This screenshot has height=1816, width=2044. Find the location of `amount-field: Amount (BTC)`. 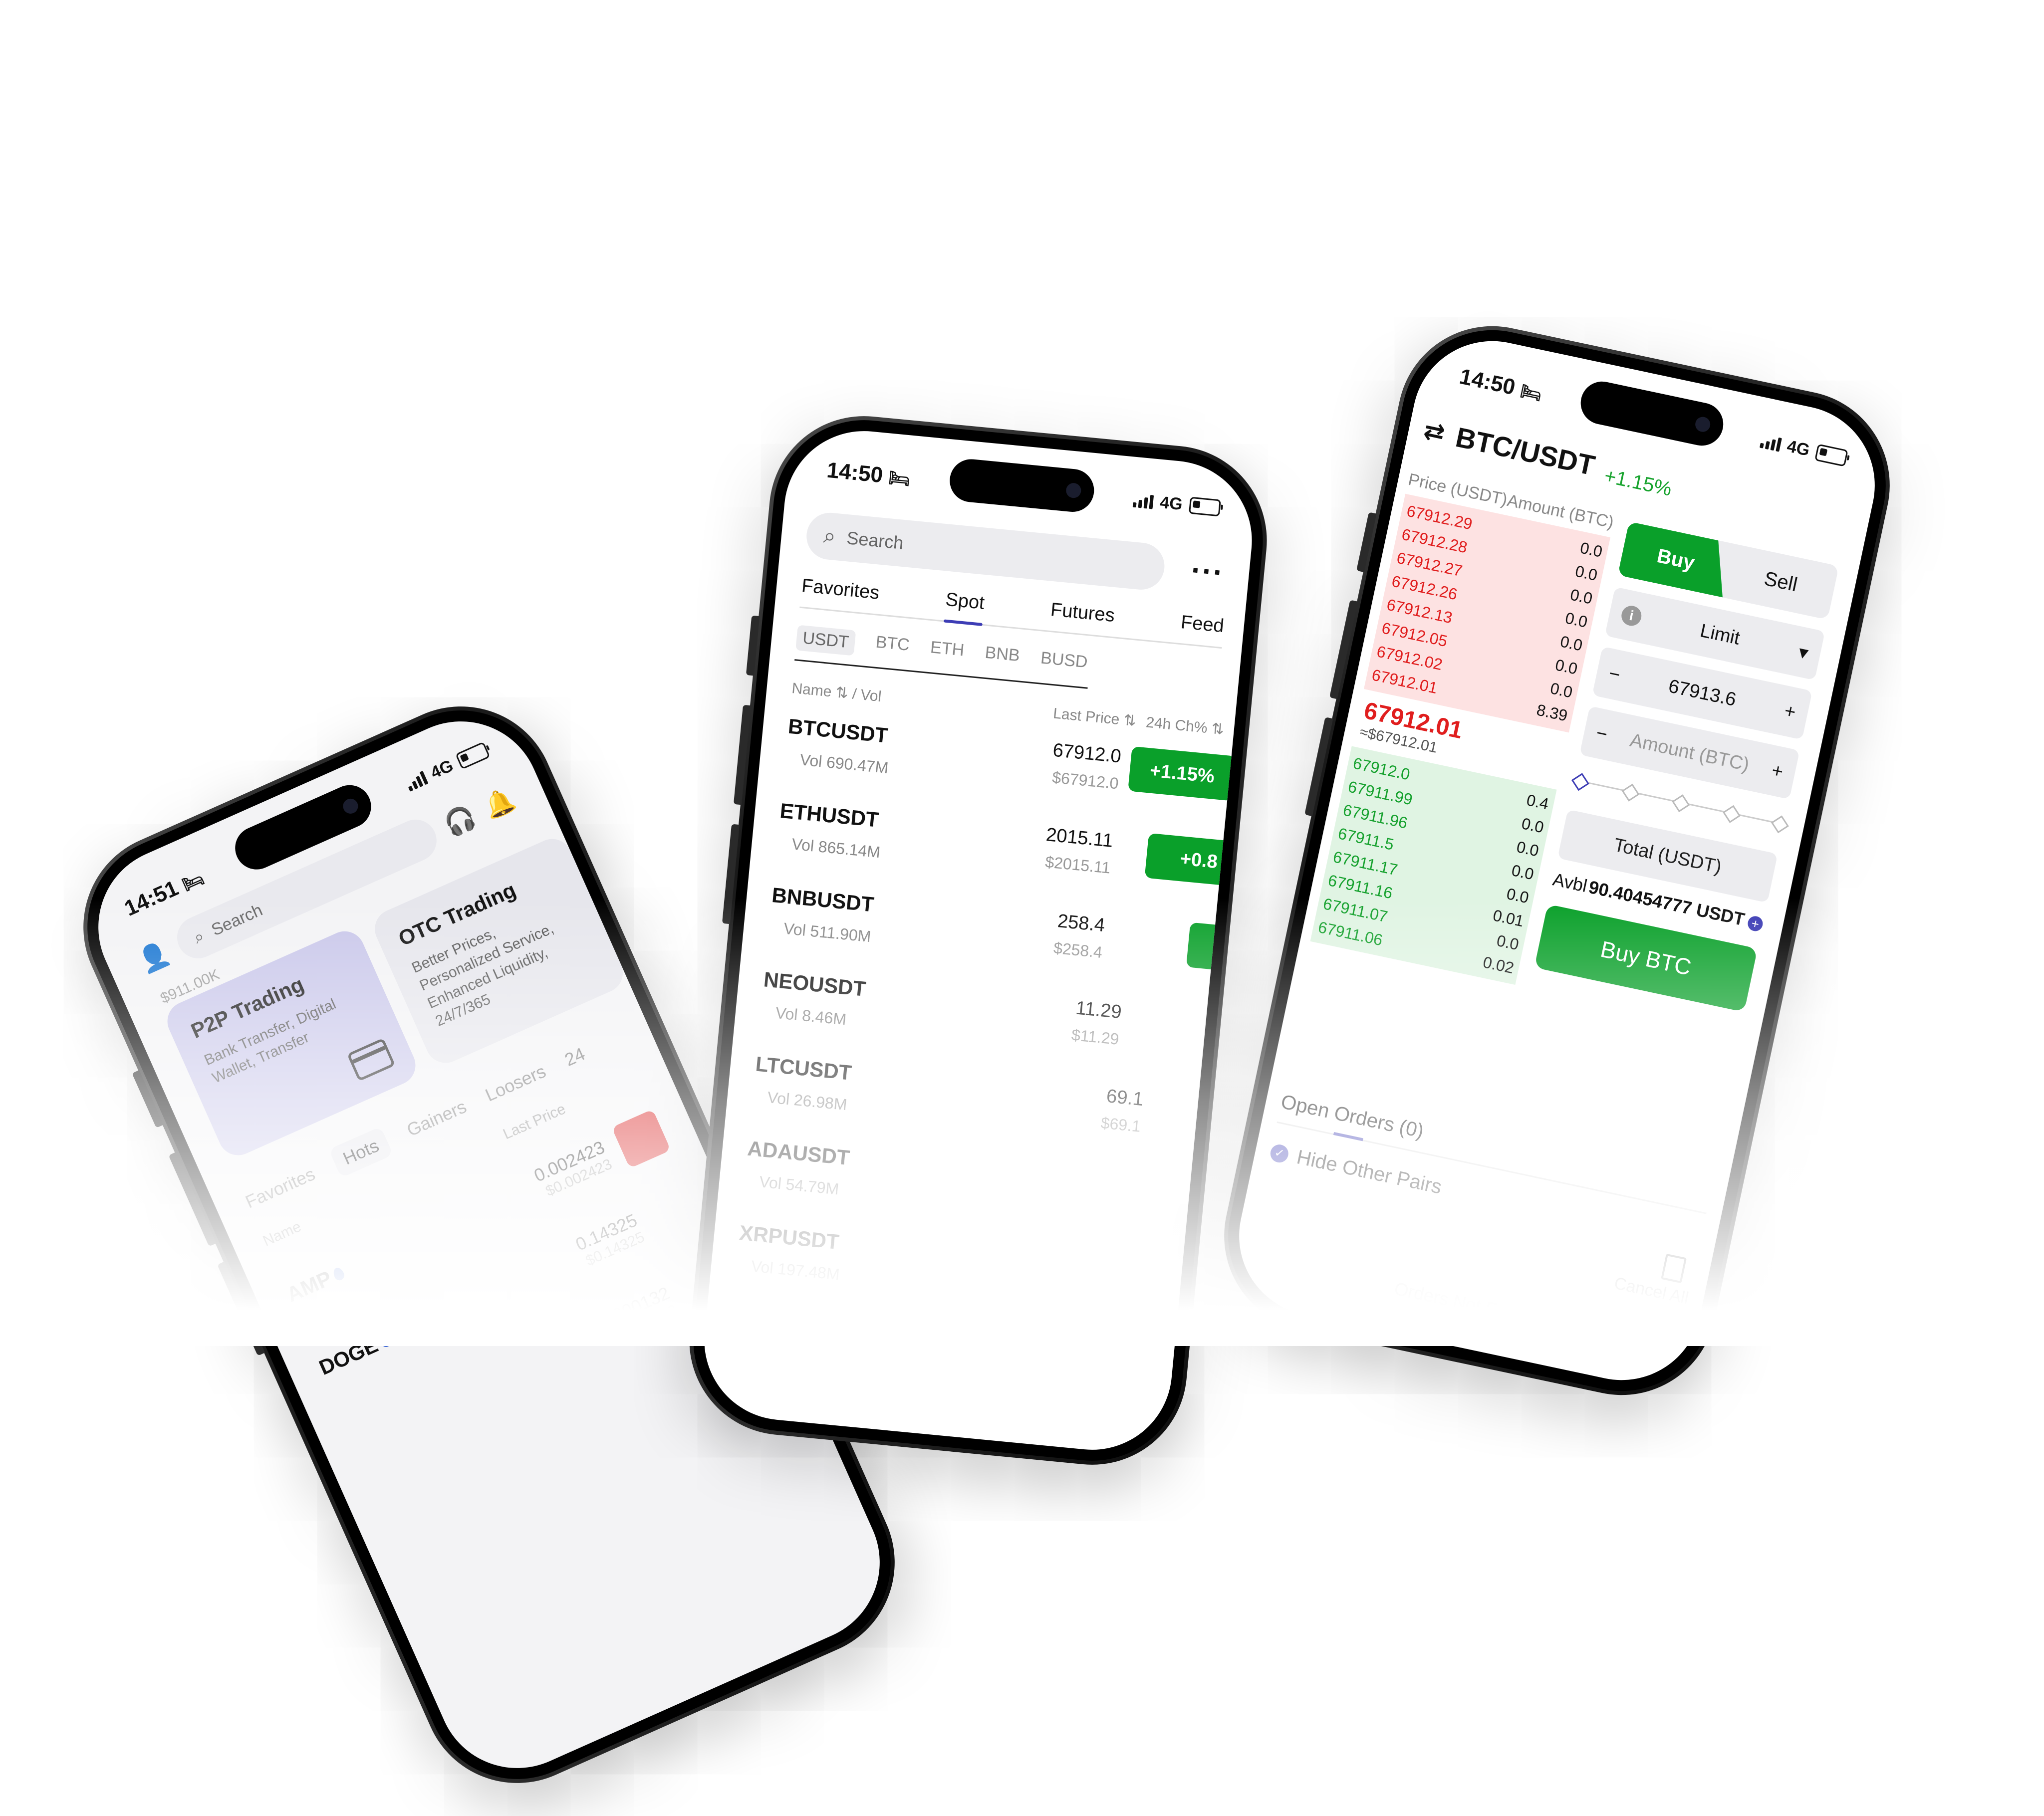

amount-field: Amount (BTC) is located at coordinates (1689, 752).